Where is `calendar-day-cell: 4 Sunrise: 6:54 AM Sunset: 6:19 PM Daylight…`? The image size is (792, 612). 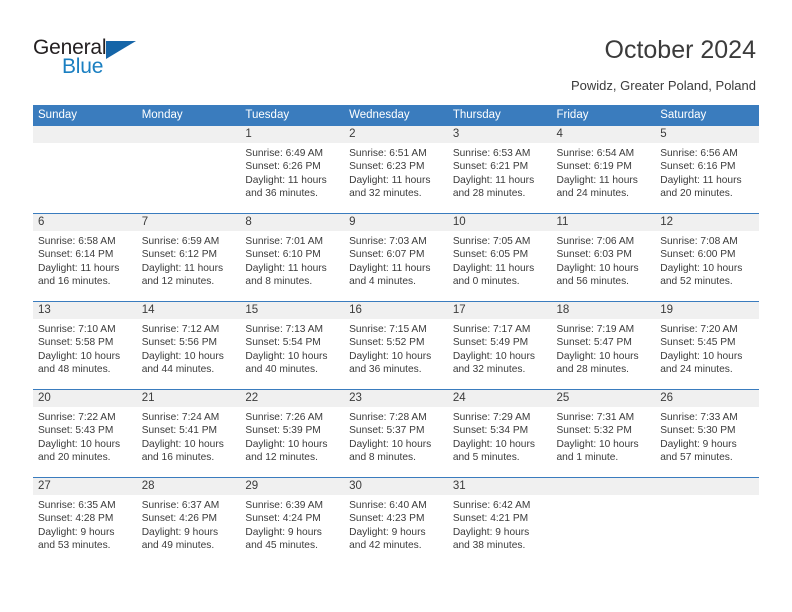
calendar-day-cell: 4 Sunrise: 6:54 AM Sunset: 6:19 PM Daylight… is located at coordinates (603, 170).